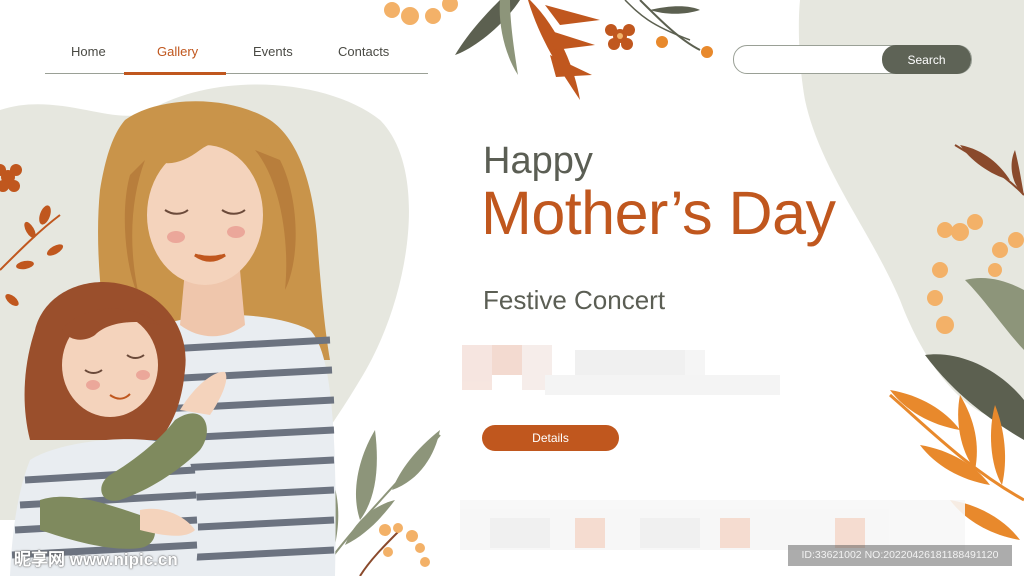  Describe the element at coordinates (236, 55) in the screenshot. I see `top-navigation: Home Gallery Events Contacts` at that location.